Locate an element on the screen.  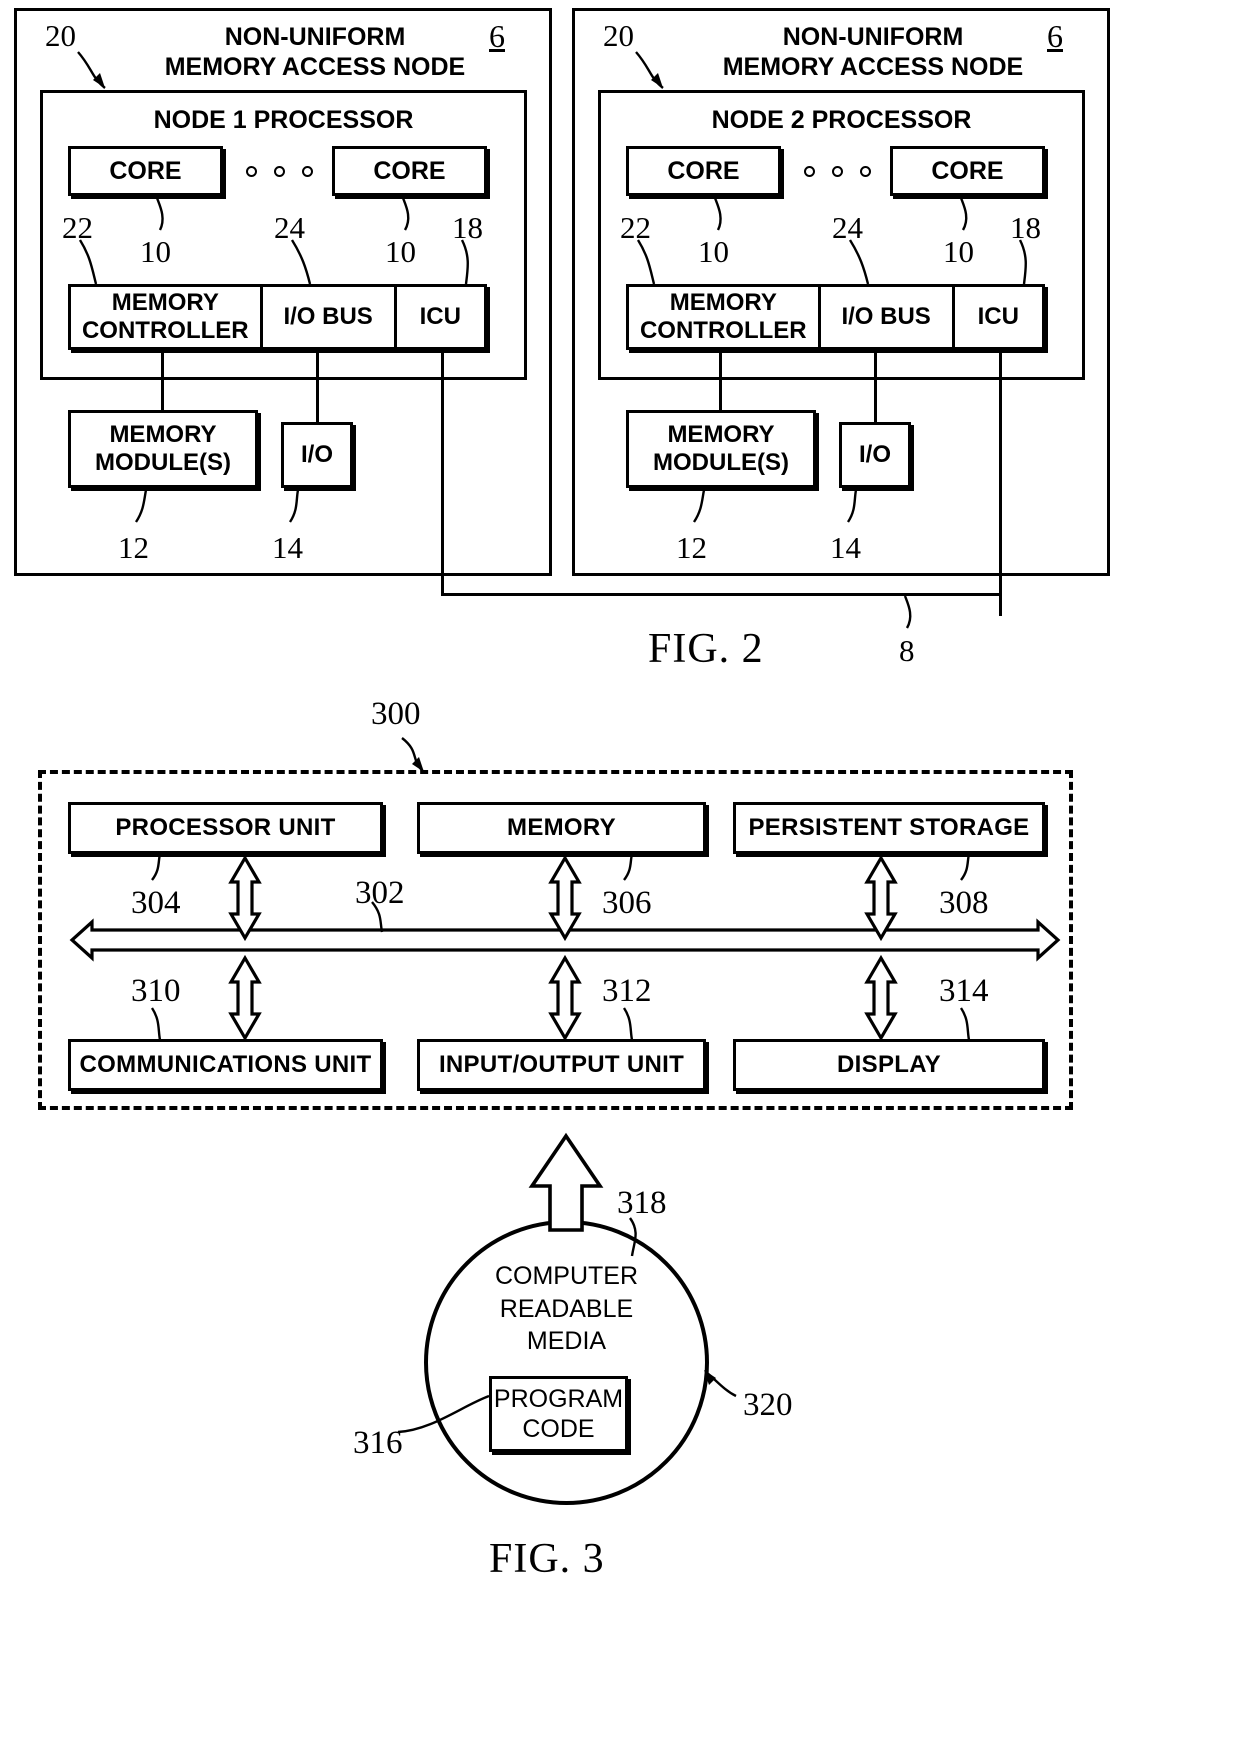
processor-unit-ref: 304 is located at coordinates (156, 903).